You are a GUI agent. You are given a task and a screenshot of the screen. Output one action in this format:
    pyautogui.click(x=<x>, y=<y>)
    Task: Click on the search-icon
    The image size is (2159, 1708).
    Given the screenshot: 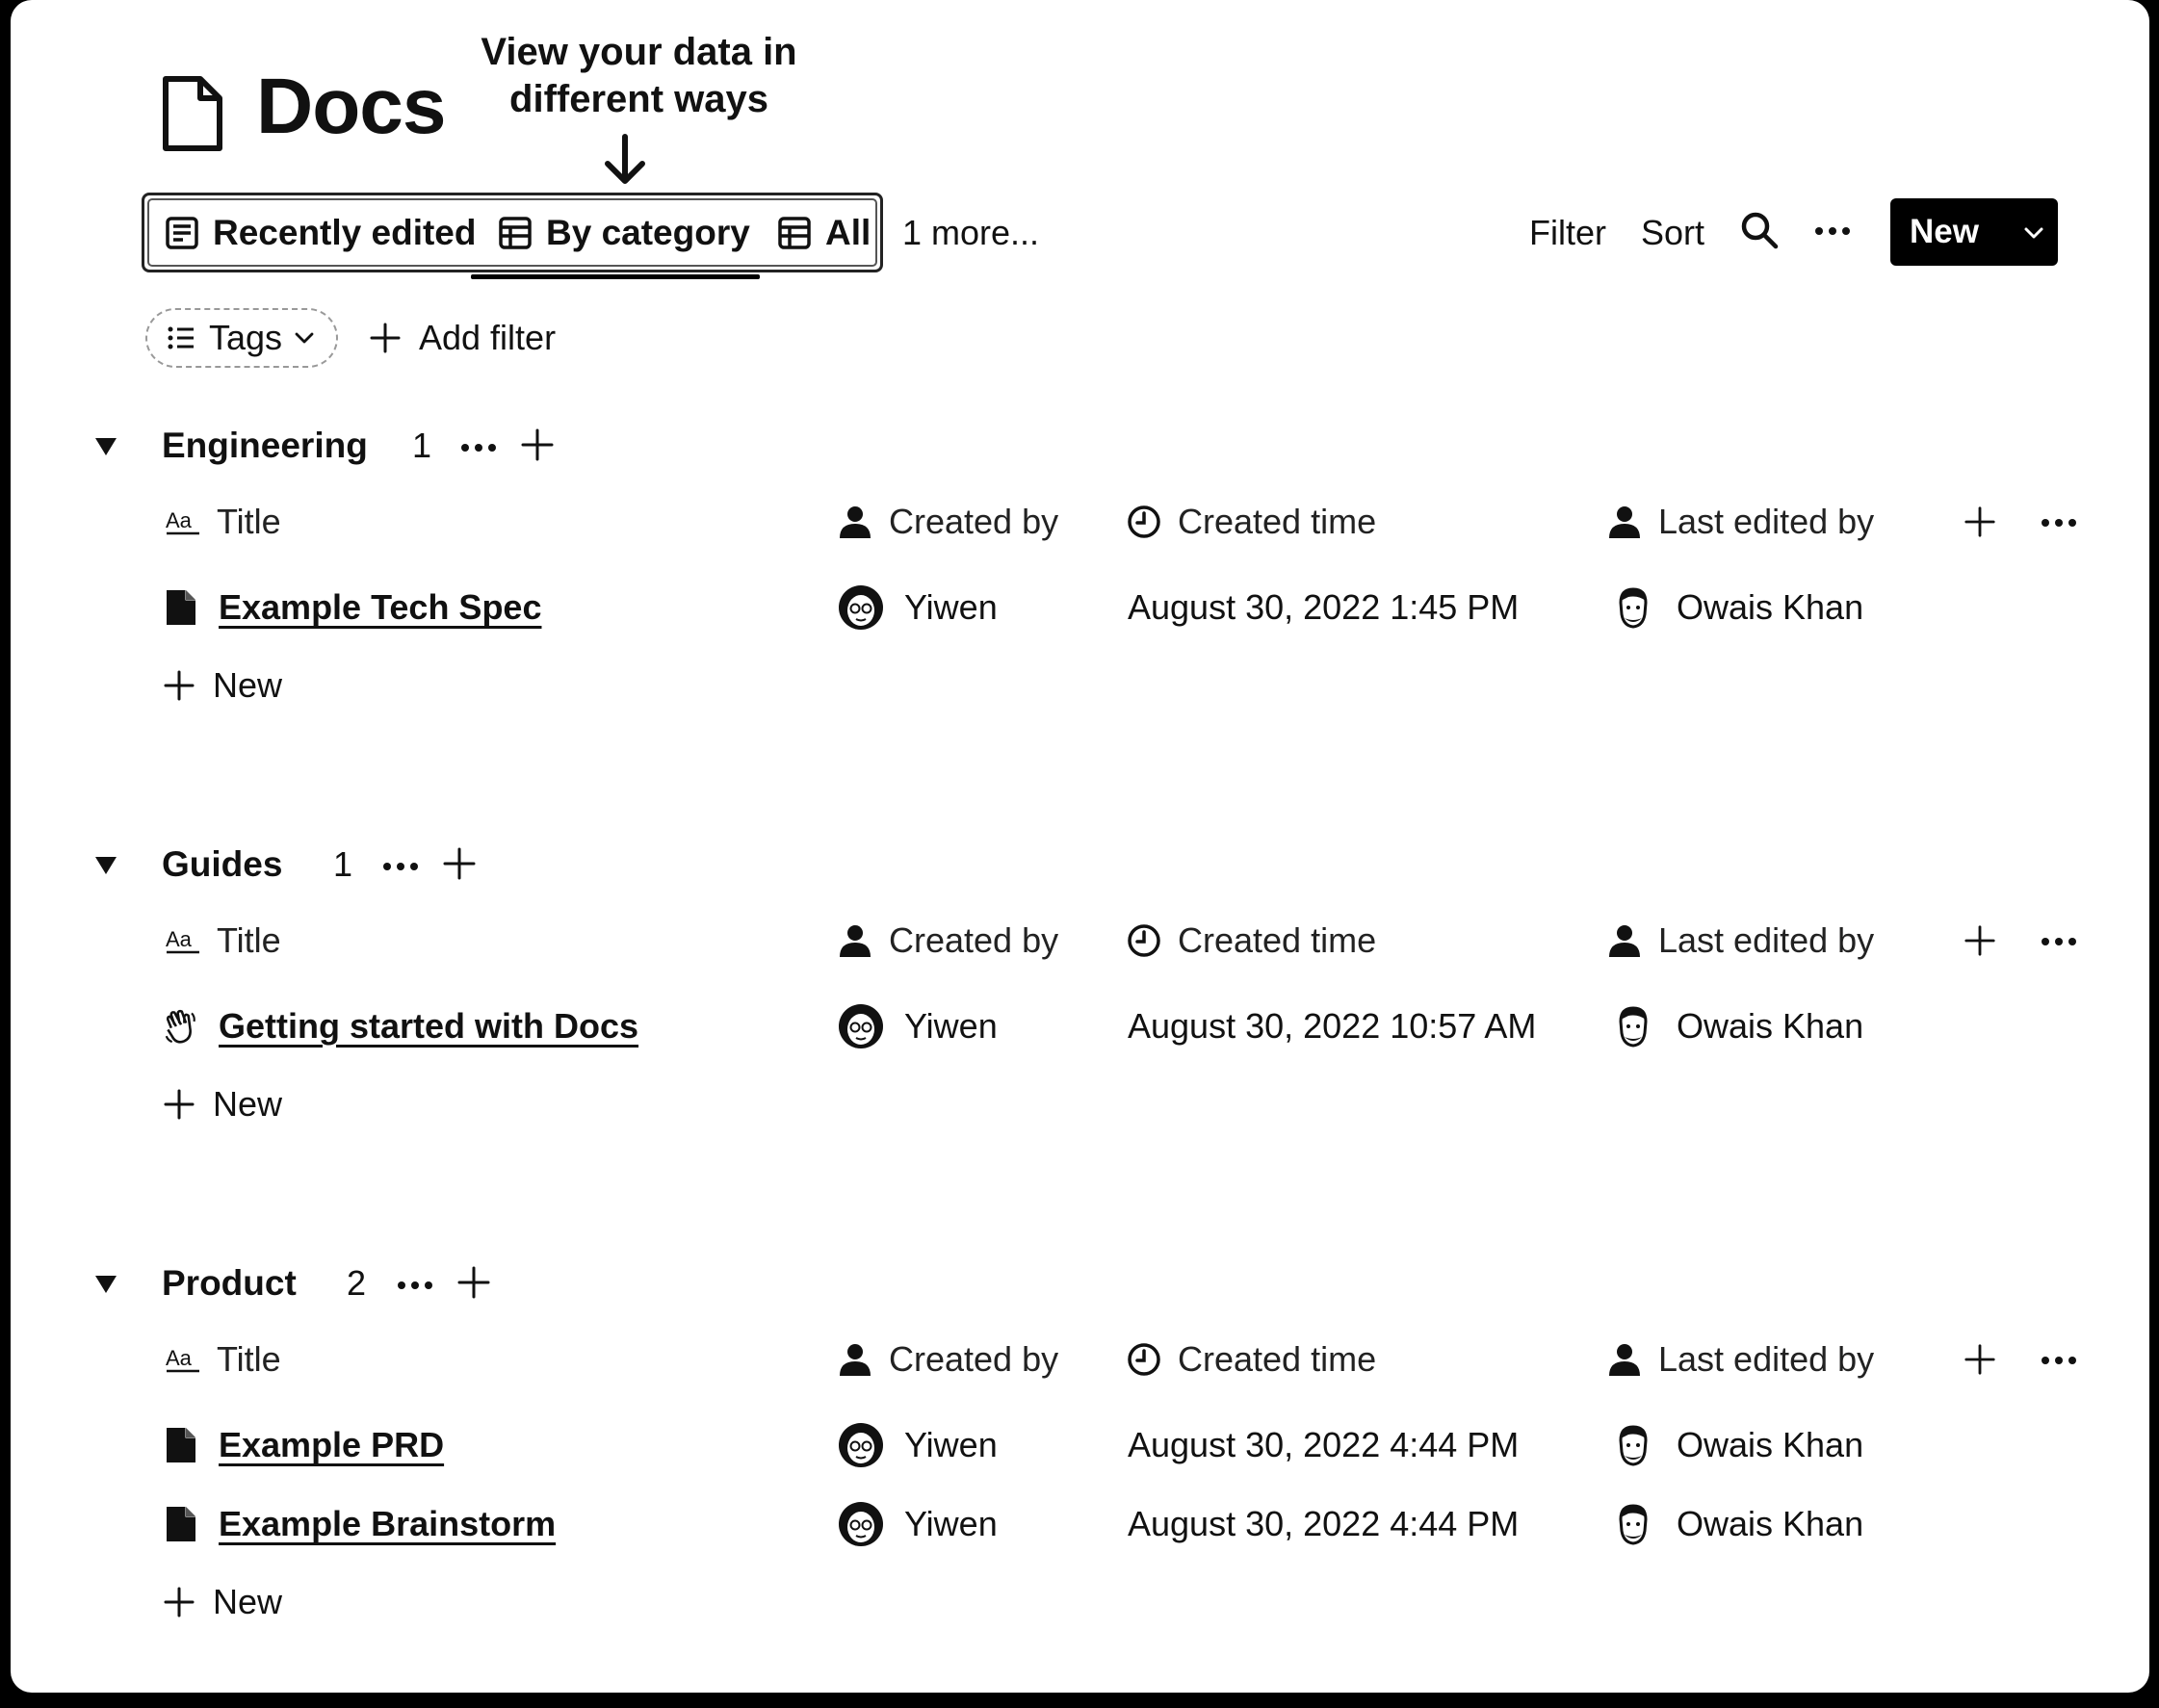 What is the action you would take?
    pyautogui.click(x=1759, y=230)
    